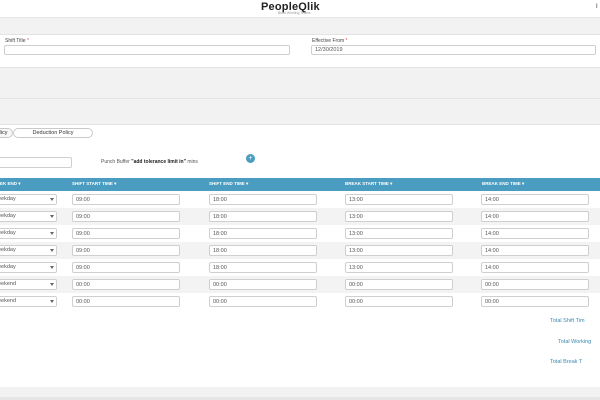 The image size is (600, 400). Describe the element at coordinates (115, 162) in the screenshot. I see `punch-buffer-label-prefix: Punch Buffer` at that location.